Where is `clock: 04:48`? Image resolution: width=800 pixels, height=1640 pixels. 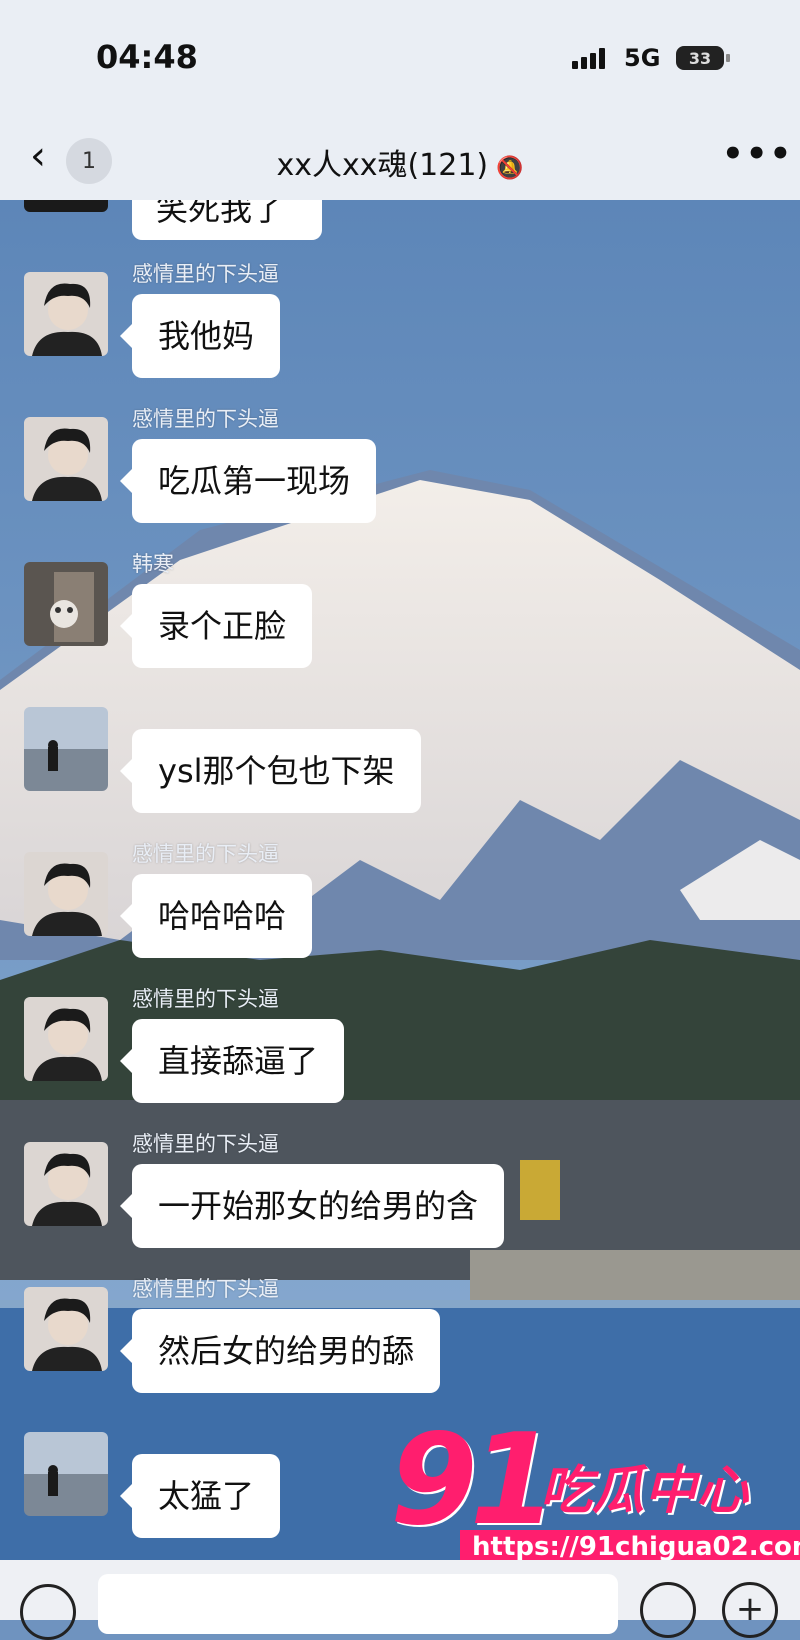
clock: 04:48 is located at coordinates (147, 57).